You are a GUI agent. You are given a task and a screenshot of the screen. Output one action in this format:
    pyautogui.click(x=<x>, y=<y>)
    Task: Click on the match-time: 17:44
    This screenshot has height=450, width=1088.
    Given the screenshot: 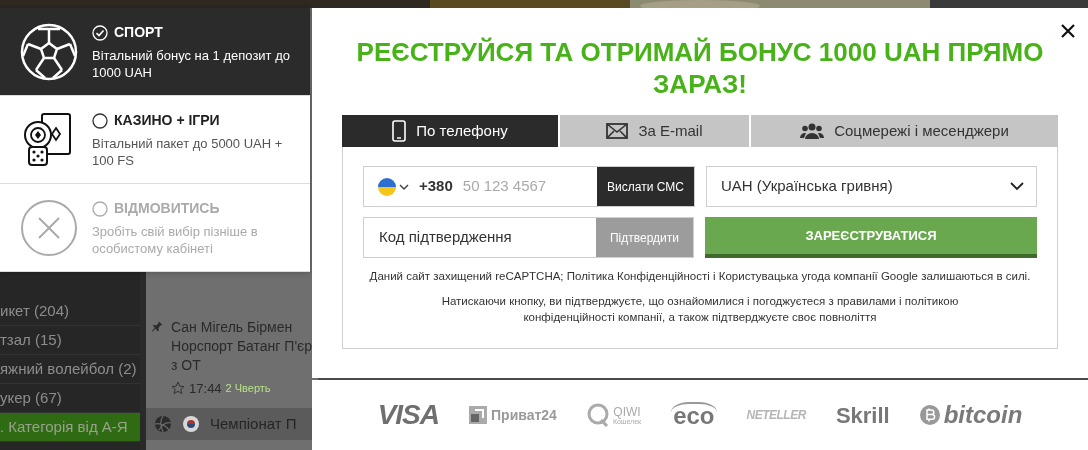 What is the action you would take?
    pyautogui.click(x=205, y=388)
    